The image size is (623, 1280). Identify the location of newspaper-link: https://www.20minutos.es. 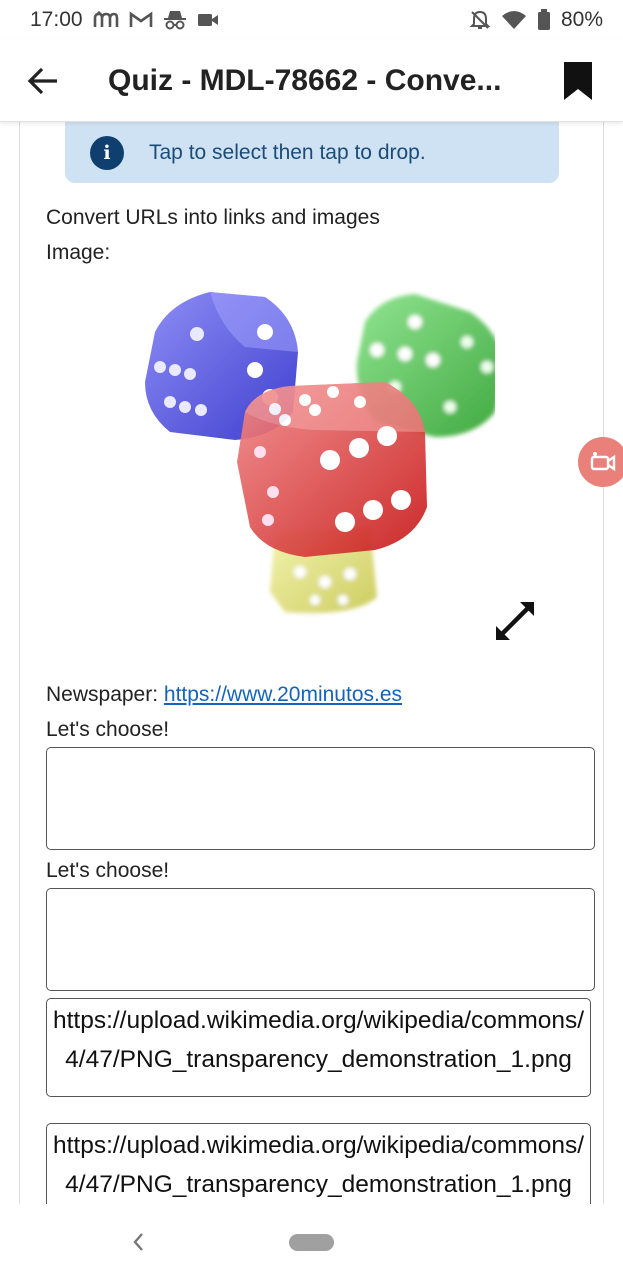
(283, 694).